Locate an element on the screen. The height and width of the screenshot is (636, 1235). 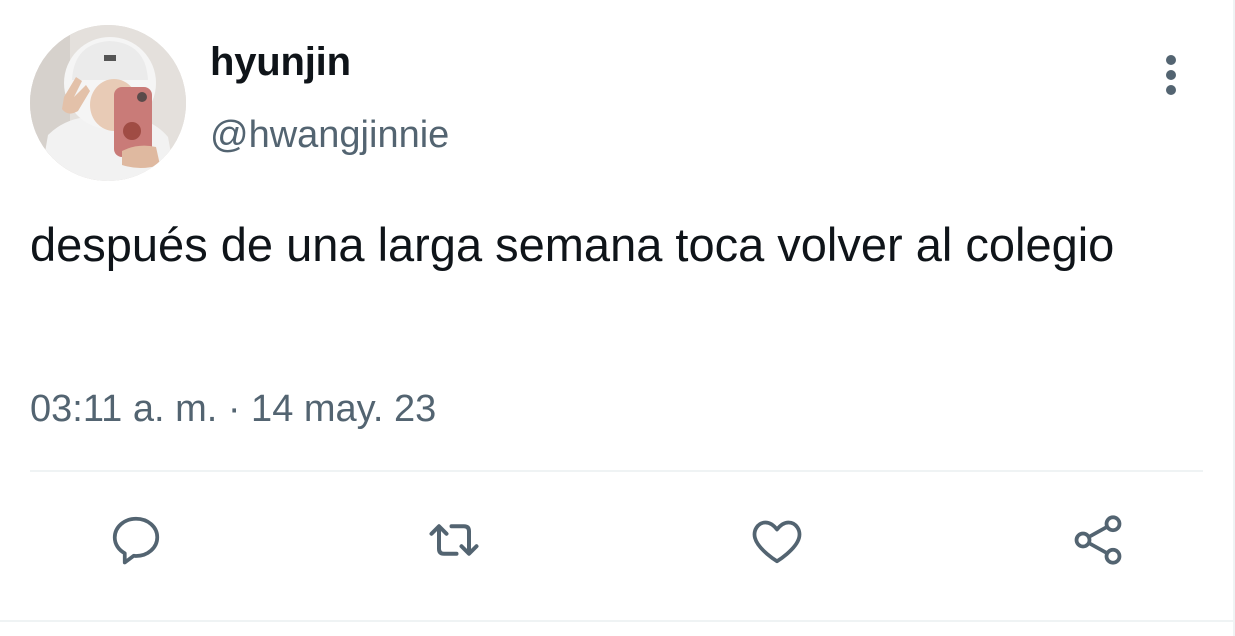
user-handle: @hwangjinnie is located at coordinates (329, 135).